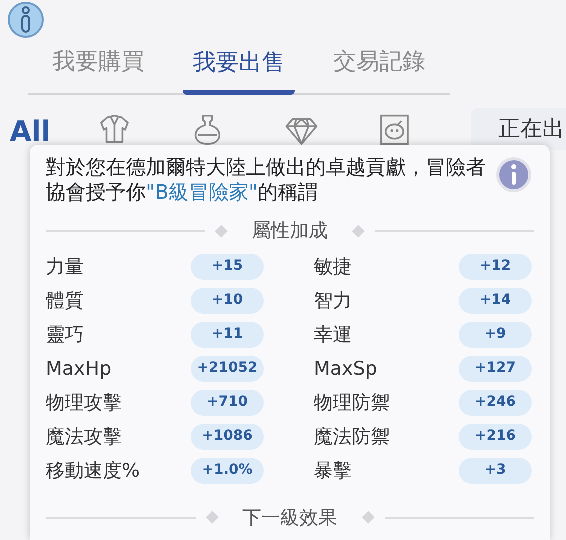  Describe the element at coordinates (290, 231) in the screenshot. I see `section-title: 屬性加成` at that location.